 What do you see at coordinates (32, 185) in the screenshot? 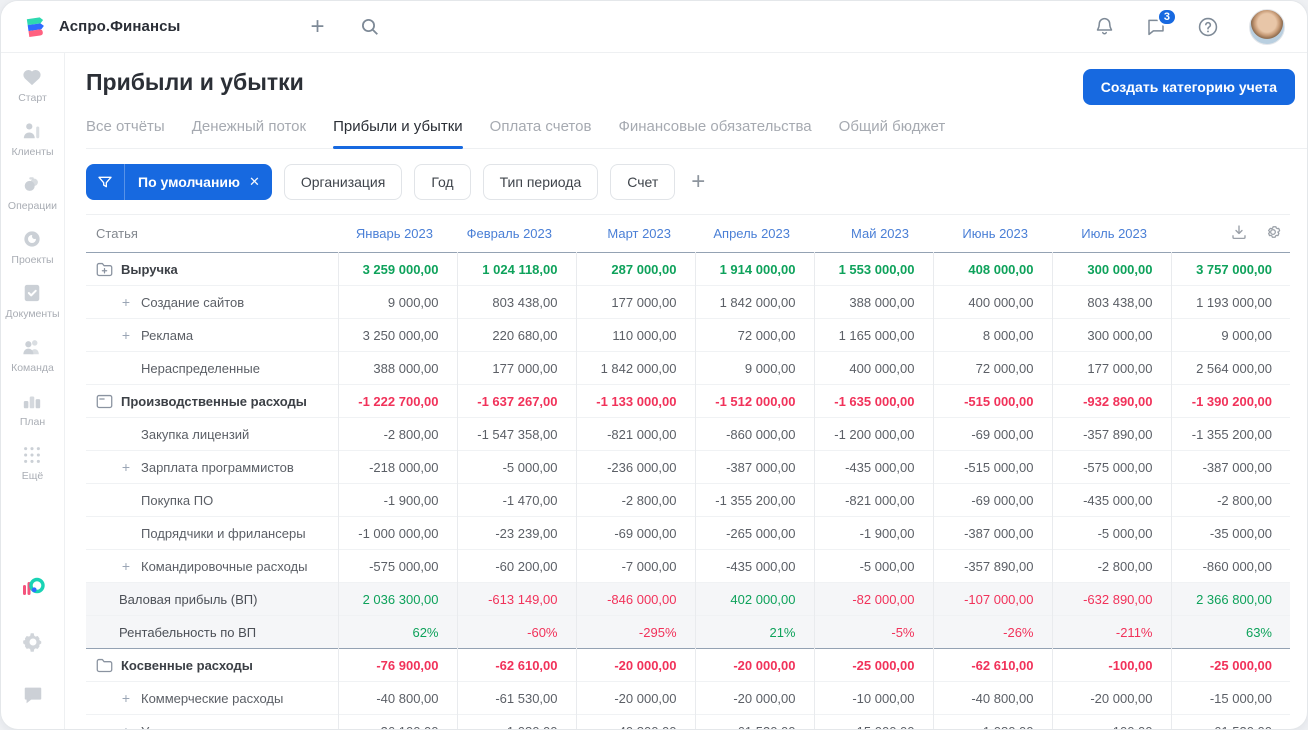
I see `operations-icon` at bounding box center [32, 185].